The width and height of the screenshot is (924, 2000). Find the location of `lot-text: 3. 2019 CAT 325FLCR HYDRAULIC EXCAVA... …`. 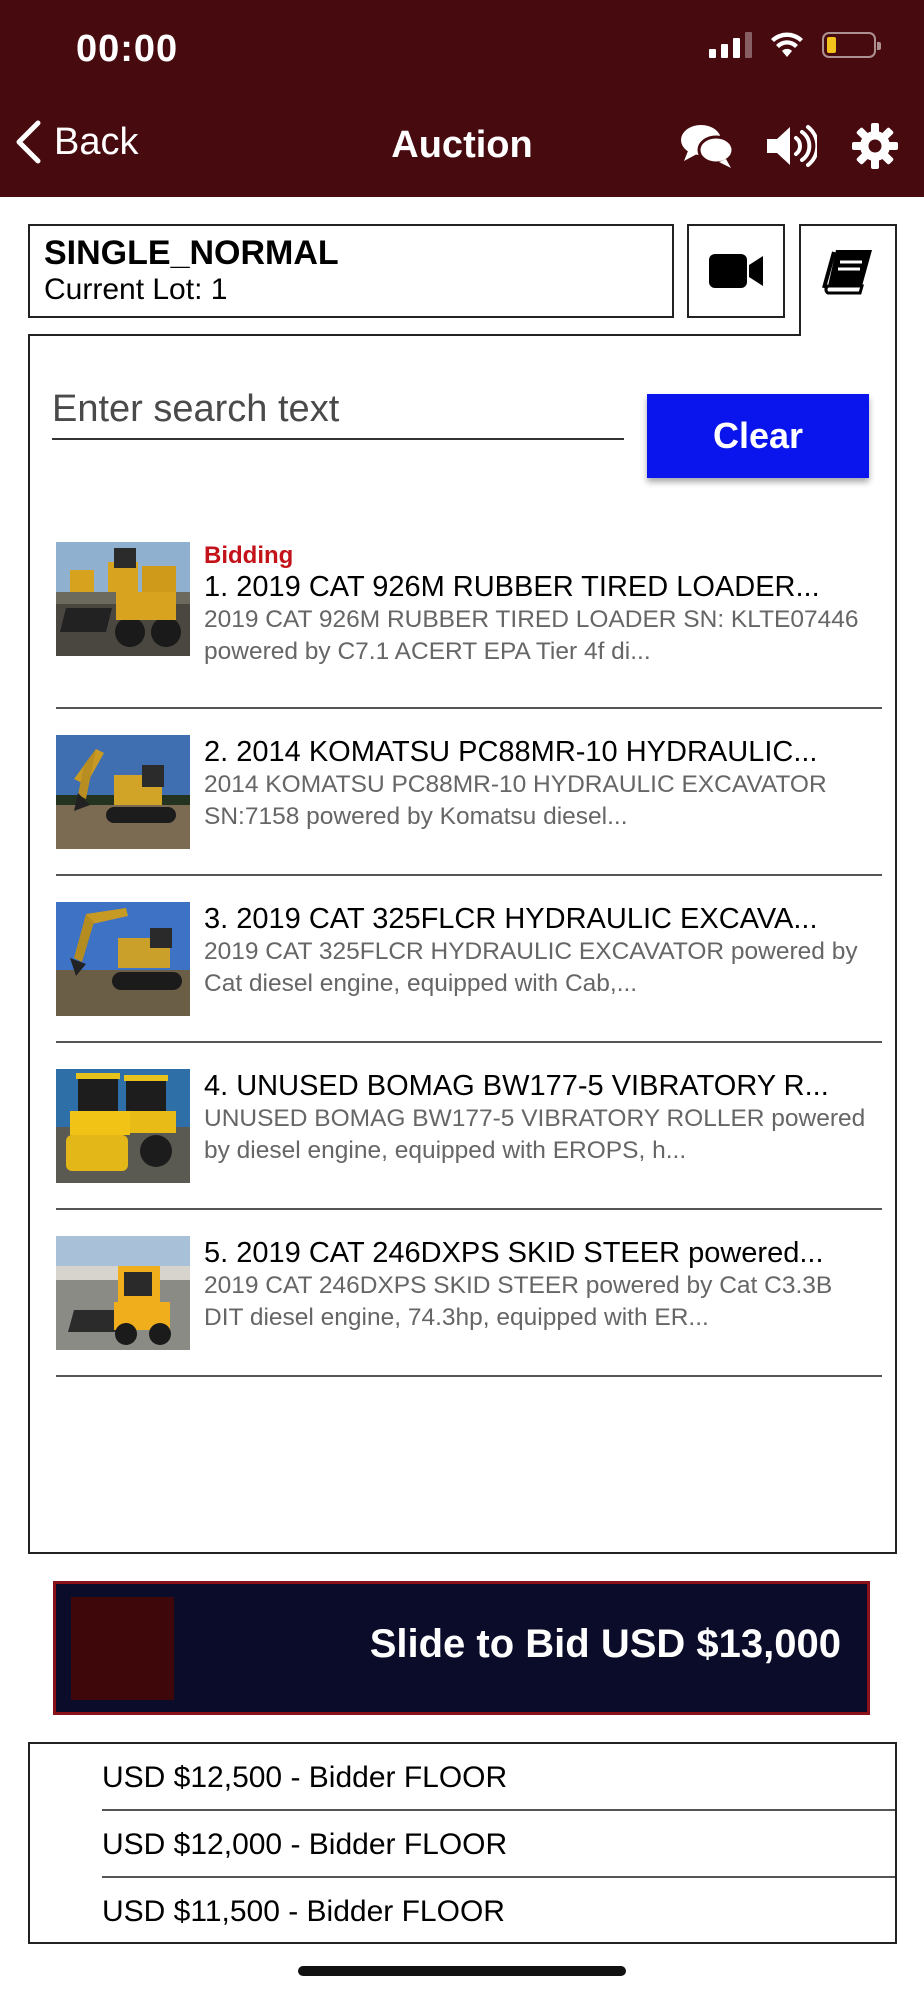

lot-text: 3. 2019 CAT 325FLCR HYDRAULIC EXCAVA... … is located at coordinates (537, 951).